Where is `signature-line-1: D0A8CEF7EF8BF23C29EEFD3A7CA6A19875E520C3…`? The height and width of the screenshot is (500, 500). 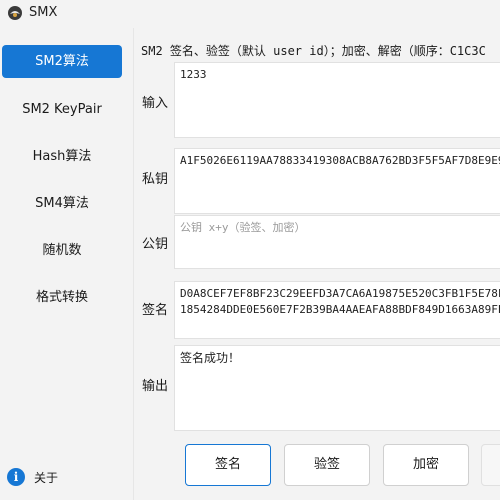 signature-line-1: D0A8CEF7EF8BF23C29EEFD3A7CA6A19875E520C3… is located at coordinates (340, 293).